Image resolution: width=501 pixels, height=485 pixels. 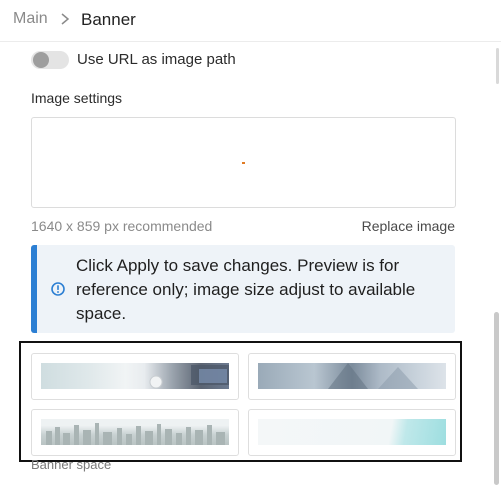 What do you see at coordinates (122, 226) in the screenshot?
I see `image-size-hint: 1640 x 859 px recommended` at bounding box center [122, 226].